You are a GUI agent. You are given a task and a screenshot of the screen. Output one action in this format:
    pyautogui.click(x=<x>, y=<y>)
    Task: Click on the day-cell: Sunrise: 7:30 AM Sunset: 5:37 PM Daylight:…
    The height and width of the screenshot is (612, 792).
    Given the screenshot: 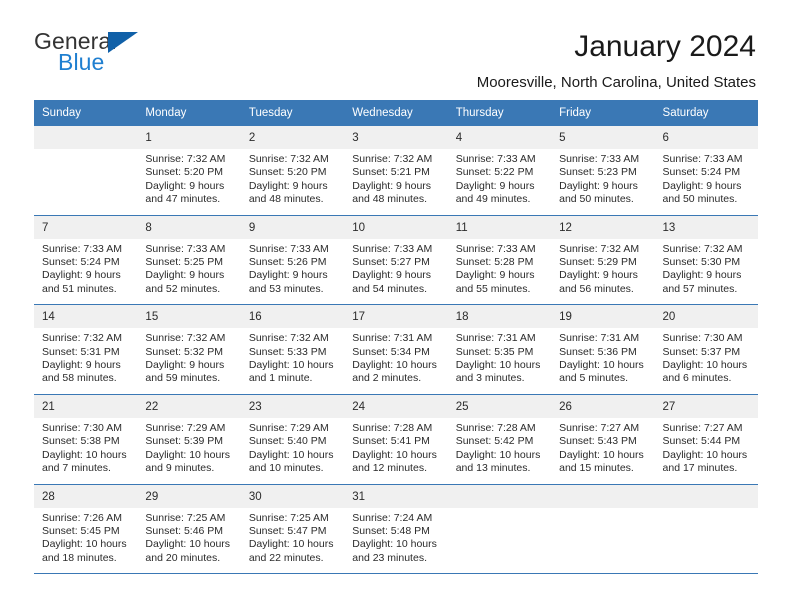 What is the action you would take?
    pyautogui.click(x=706, y=361)
    